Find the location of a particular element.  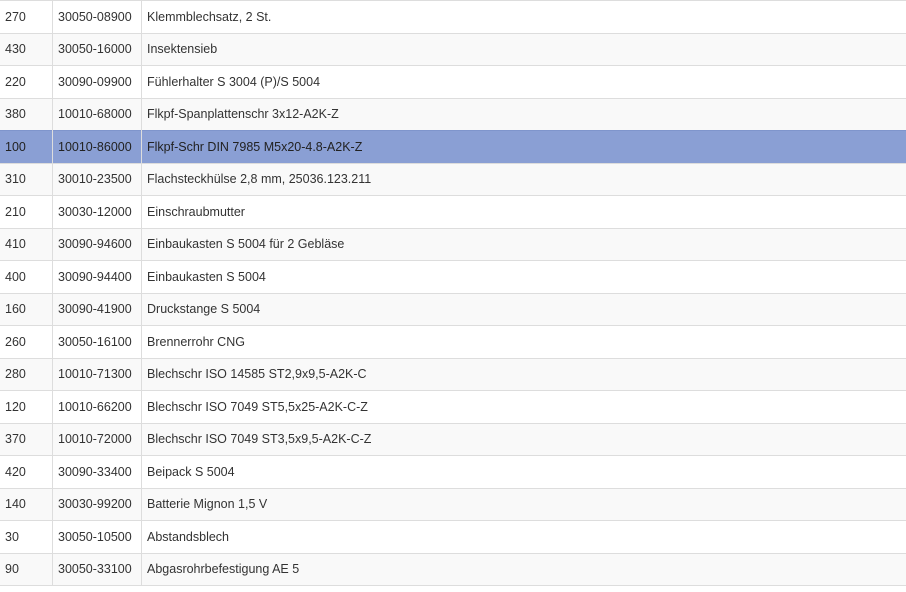

table-row: 430 30050-16000 Insektensieb is located at coordinates (453, 49).